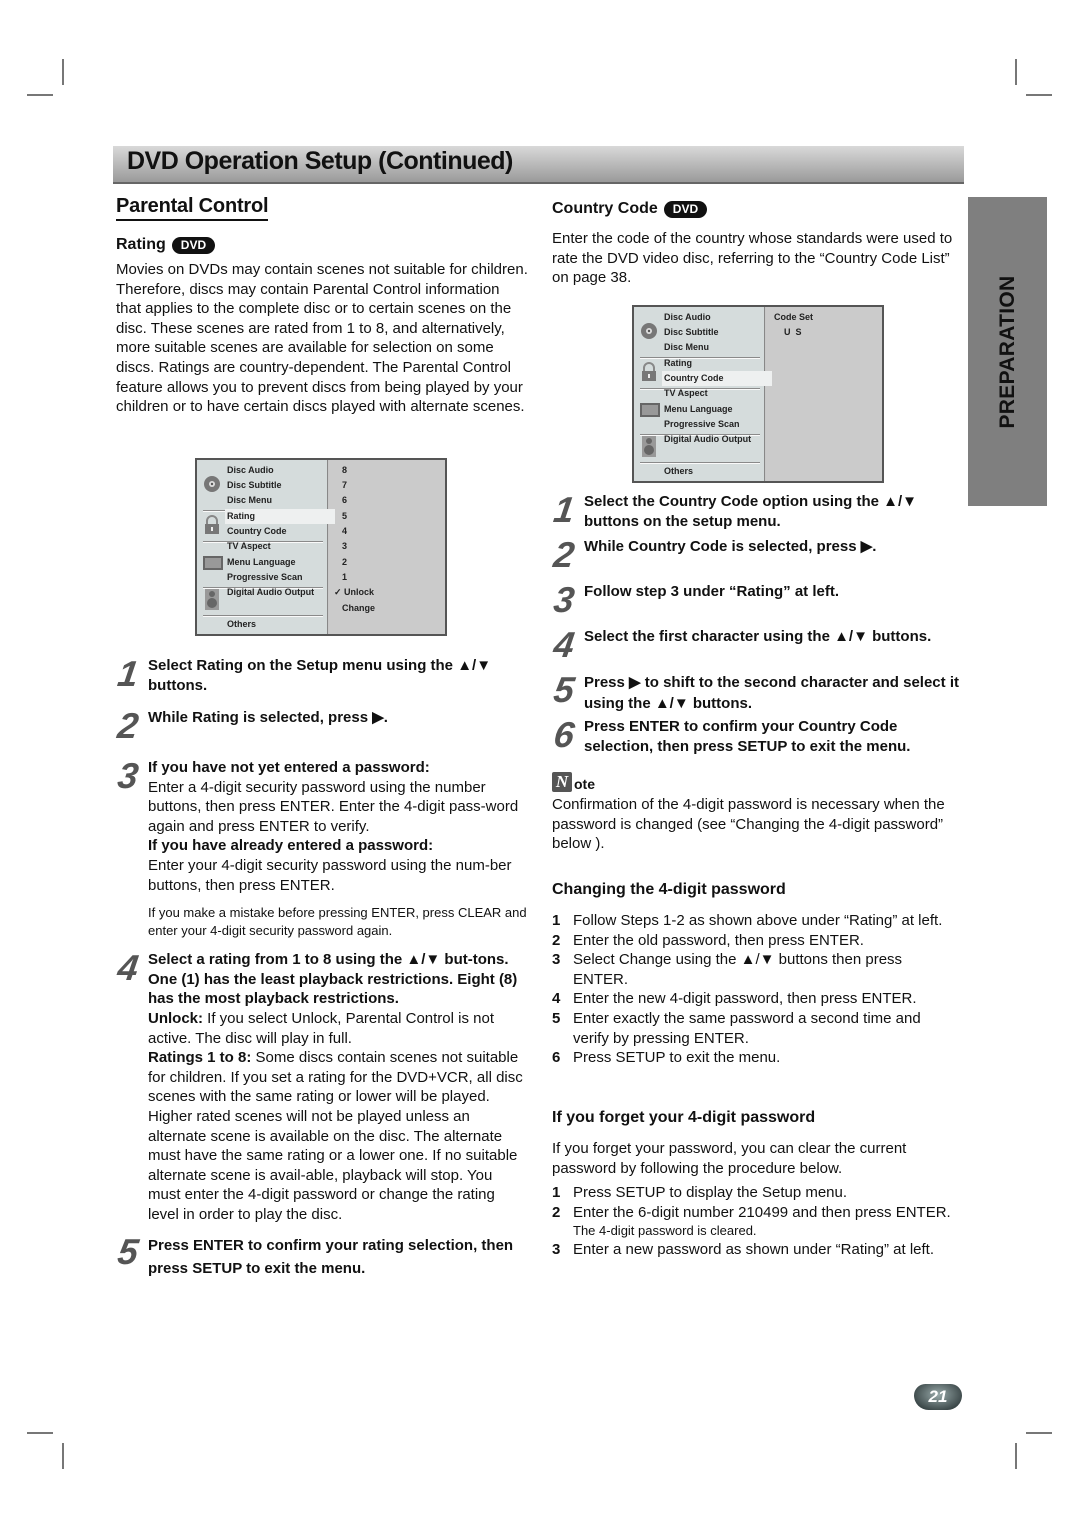  What do you see at coordinates (756, 209) in the screenshot?
I see `country-code-heading: Country Code DVD` at bounding box center [756, 209].